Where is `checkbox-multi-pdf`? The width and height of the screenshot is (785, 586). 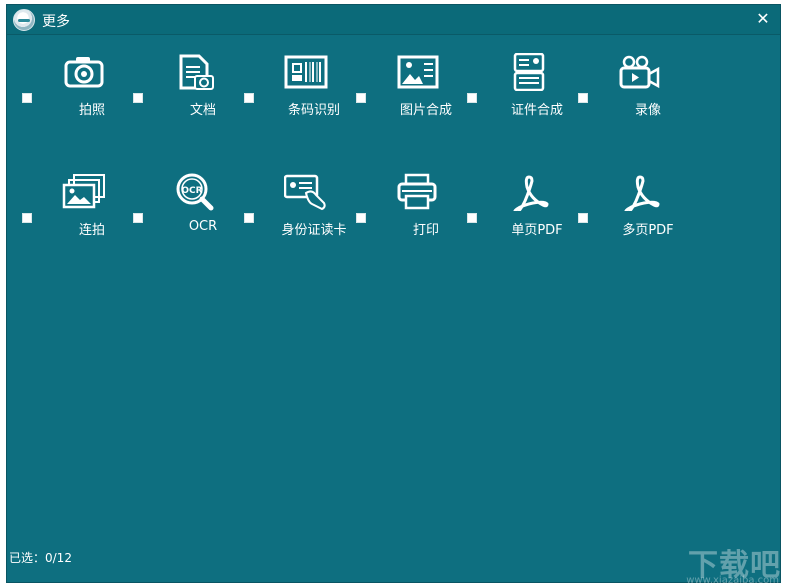
checkbox-multi-pdf is located at coordinates (583, 218).